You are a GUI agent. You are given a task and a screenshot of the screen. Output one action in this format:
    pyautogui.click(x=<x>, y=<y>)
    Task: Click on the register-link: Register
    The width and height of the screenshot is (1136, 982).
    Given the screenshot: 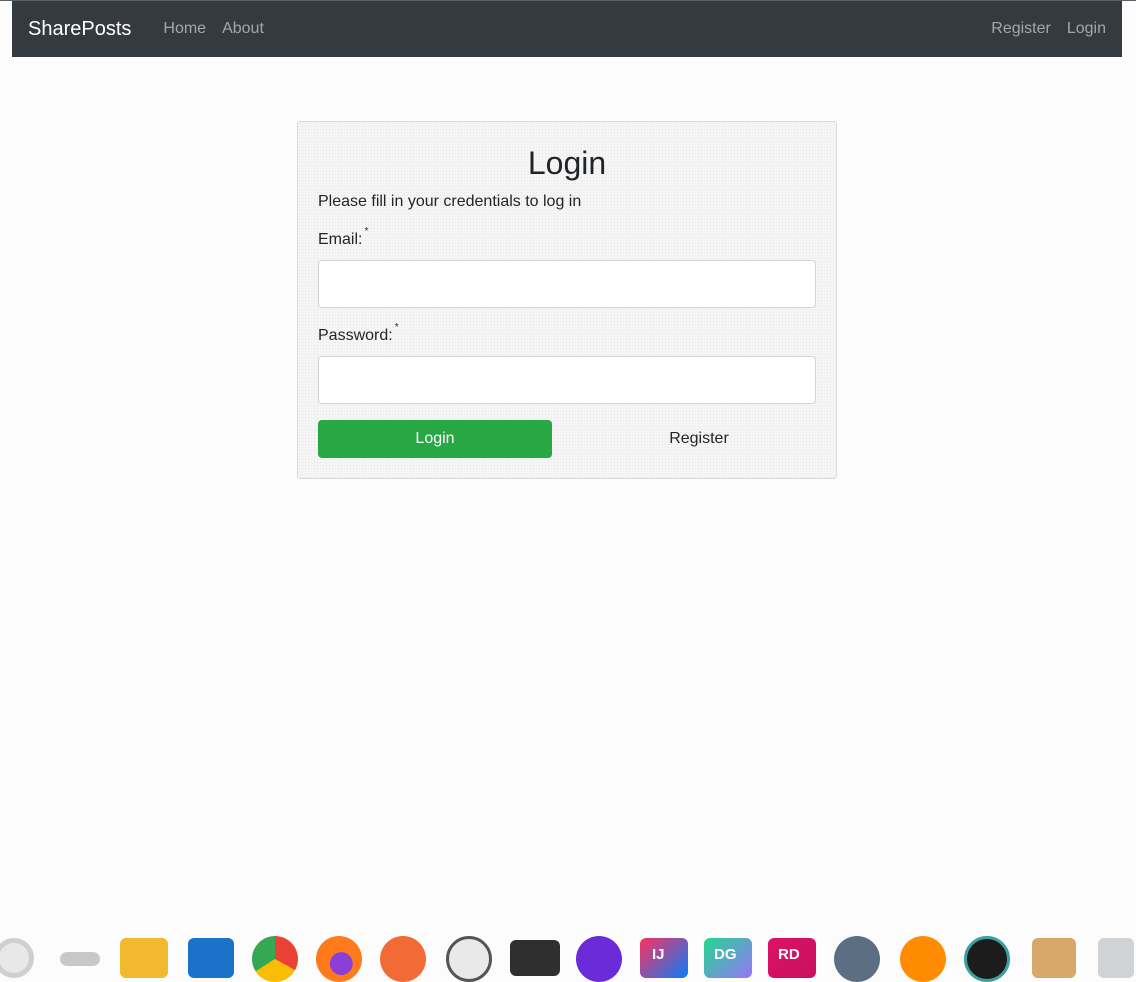 What is the action you would take?
    pyautogui.click(x=699, y=439)
    